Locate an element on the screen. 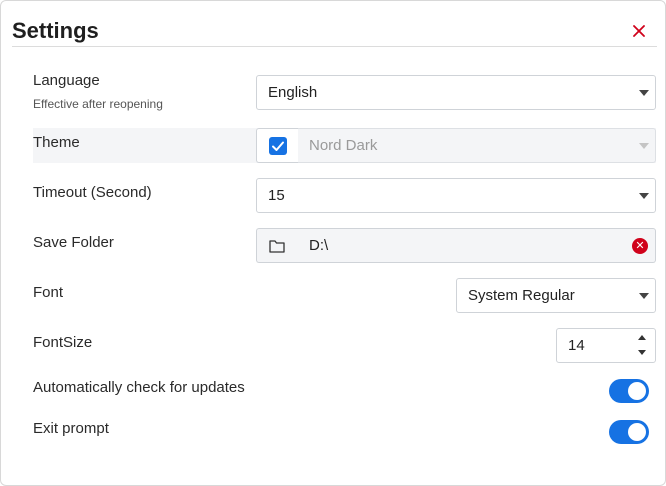 The image size is (666, 486). theme-select-value: Nord Dark is located at coordinates (343, 145).